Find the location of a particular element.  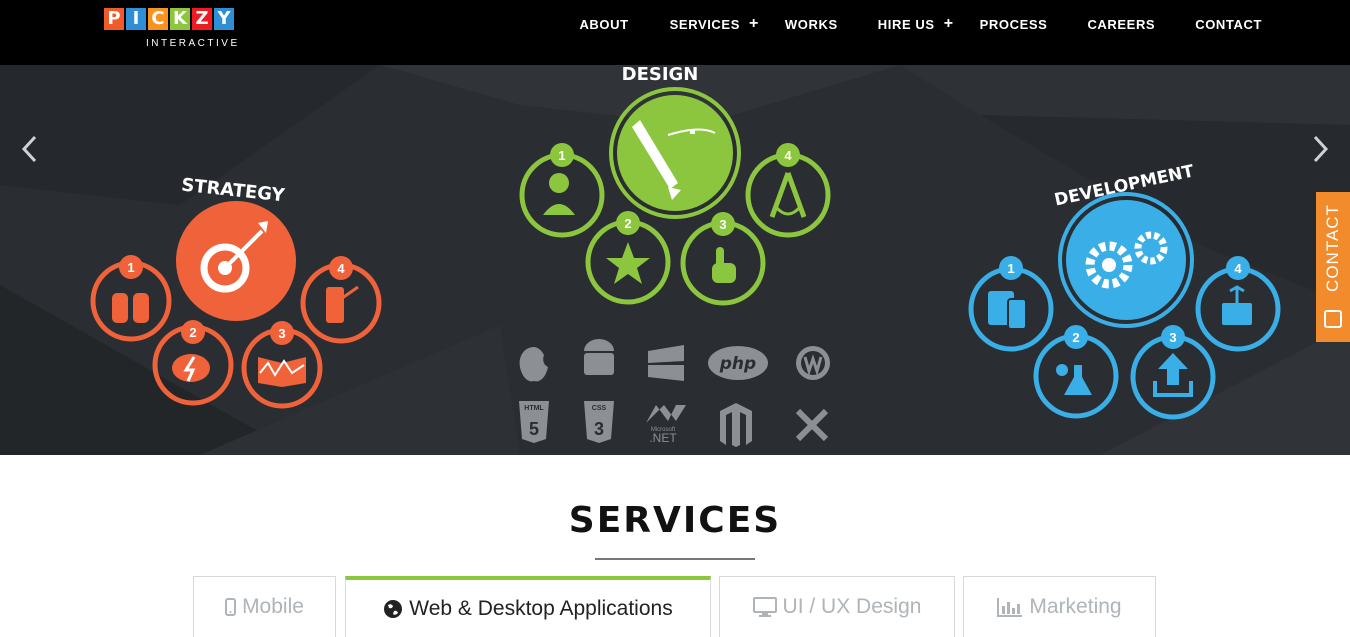

nav-hire-us: HIRE US + is located at coordinates (916, 24).